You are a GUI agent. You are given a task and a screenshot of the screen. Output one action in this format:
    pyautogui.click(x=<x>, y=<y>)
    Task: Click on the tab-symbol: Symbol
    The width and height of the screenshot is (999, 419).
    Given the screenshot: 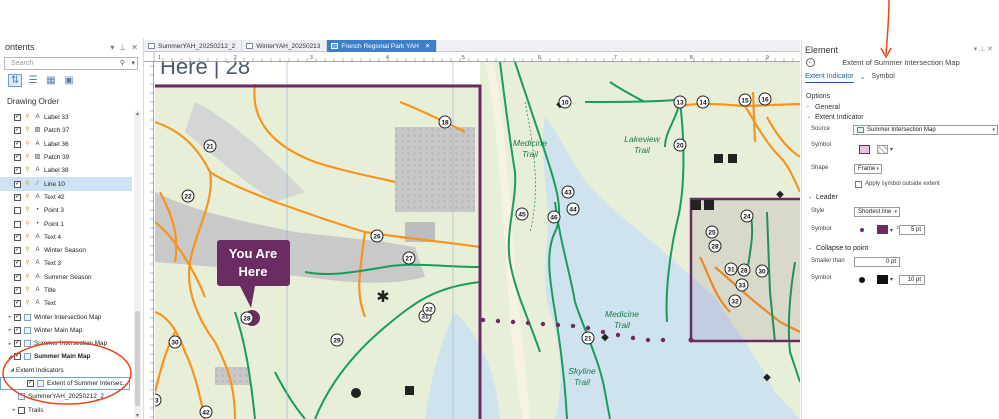 What is the action you would take?
    pyautogui.click(x=883, y=78)
    